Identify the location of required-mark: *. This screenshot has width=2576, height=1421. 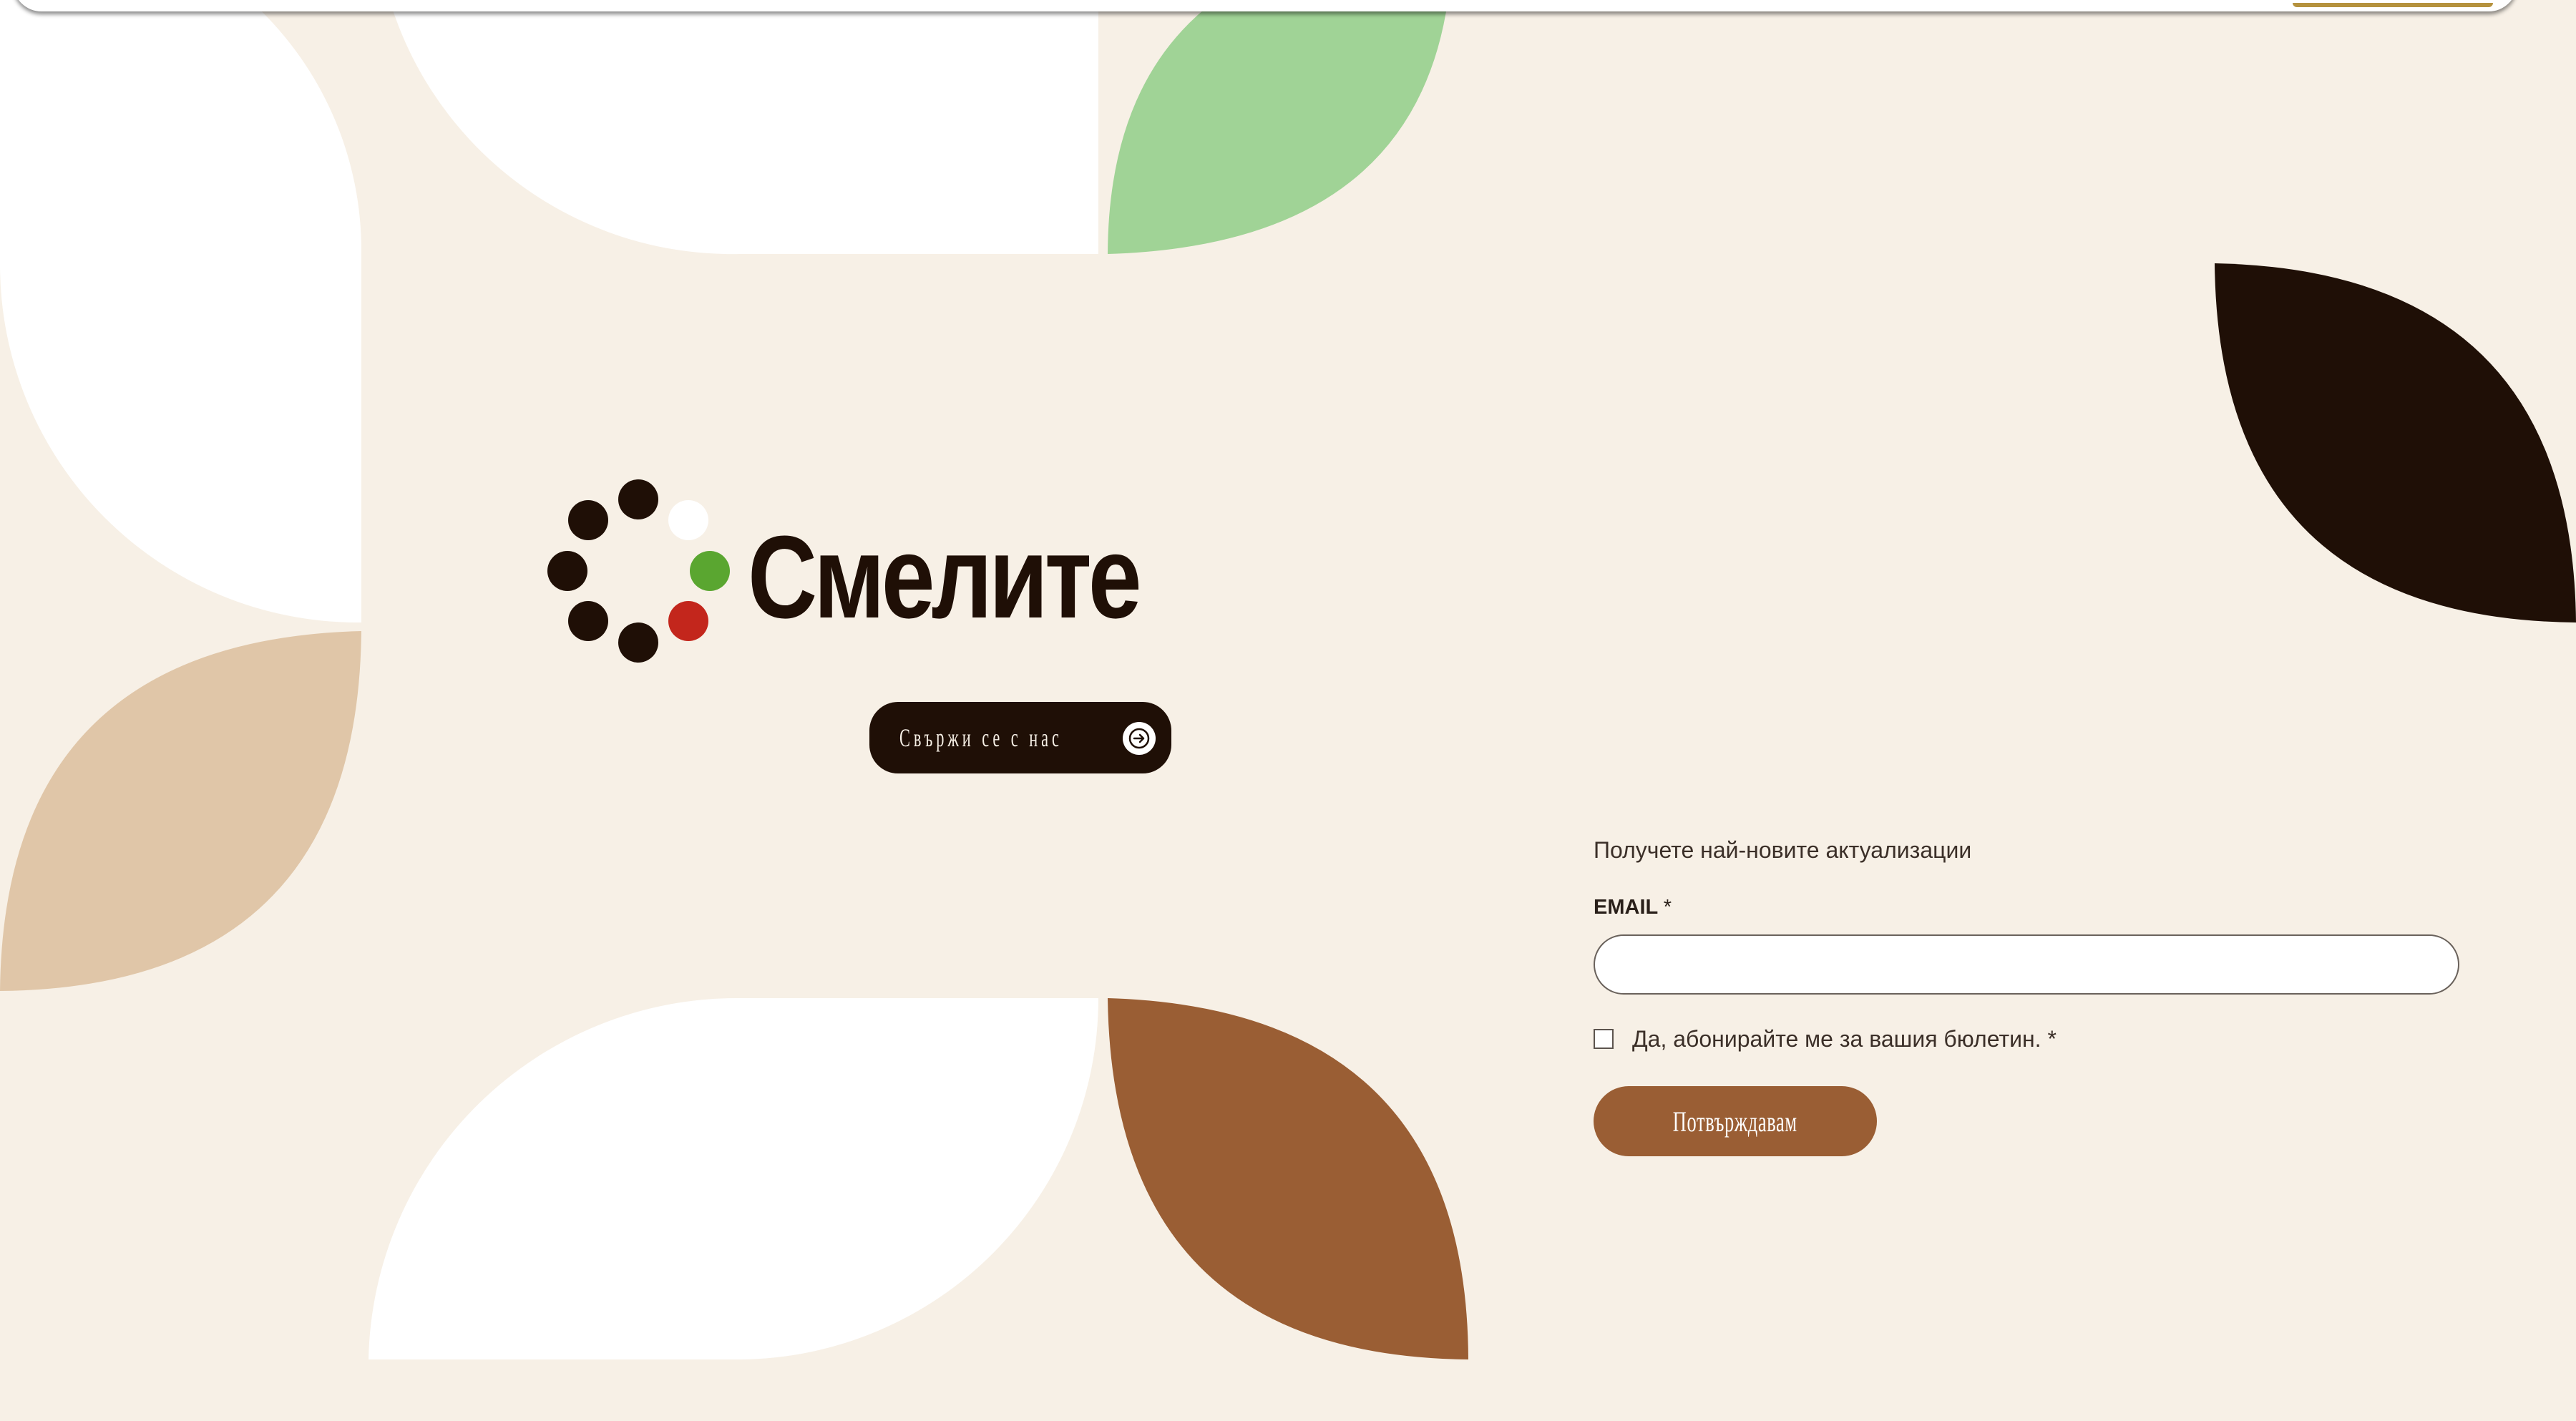
(1667, 907).